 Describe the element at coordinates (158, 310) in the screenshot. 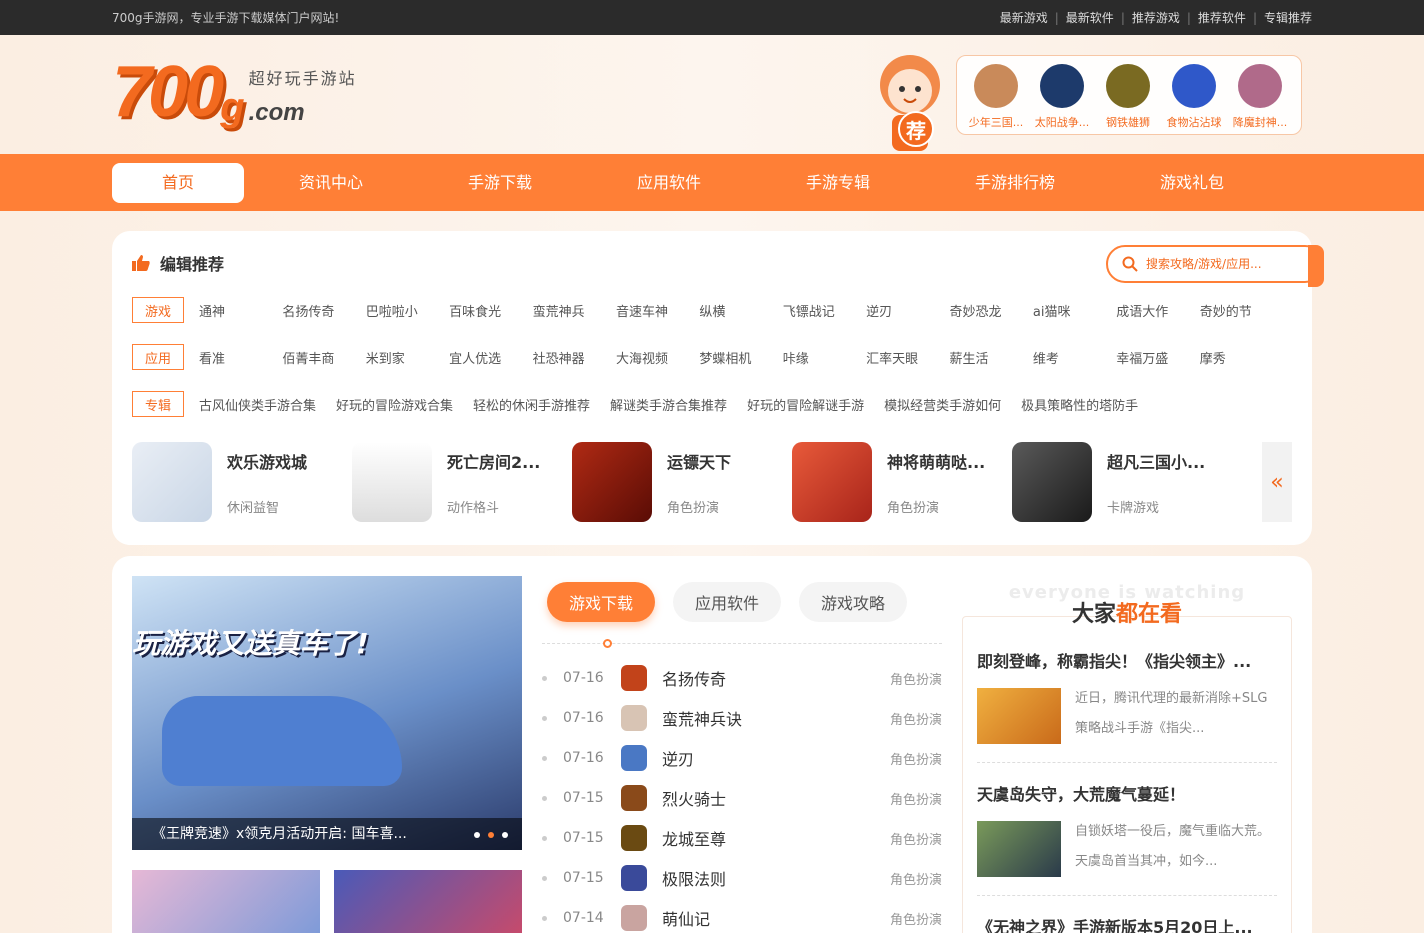

I see `tag-games: 游戏` at that location.